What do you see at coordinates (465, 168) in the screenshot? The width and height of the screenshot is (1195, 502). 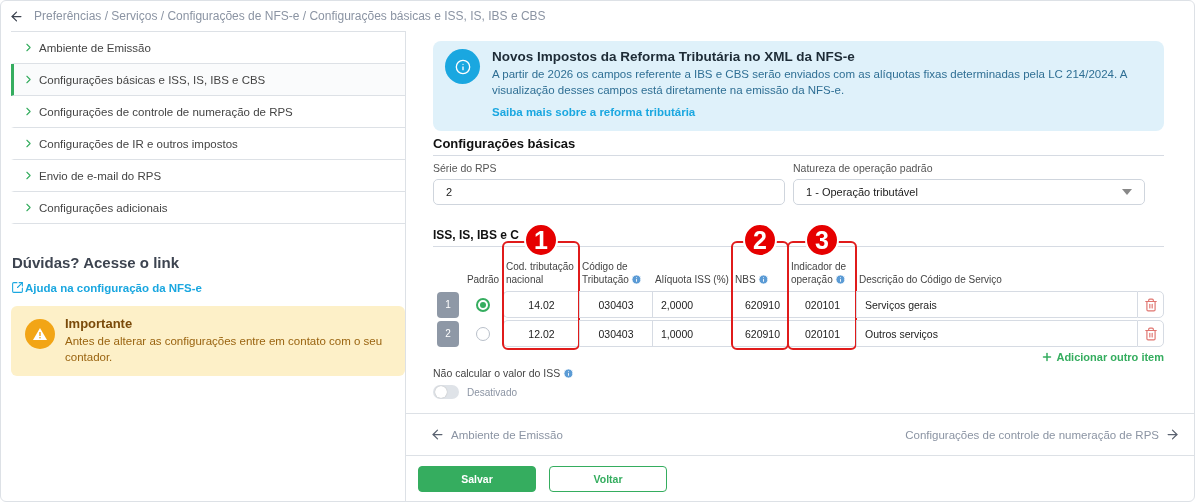 I see `field-label: Série do RPS` at bounding box center [465, 168].